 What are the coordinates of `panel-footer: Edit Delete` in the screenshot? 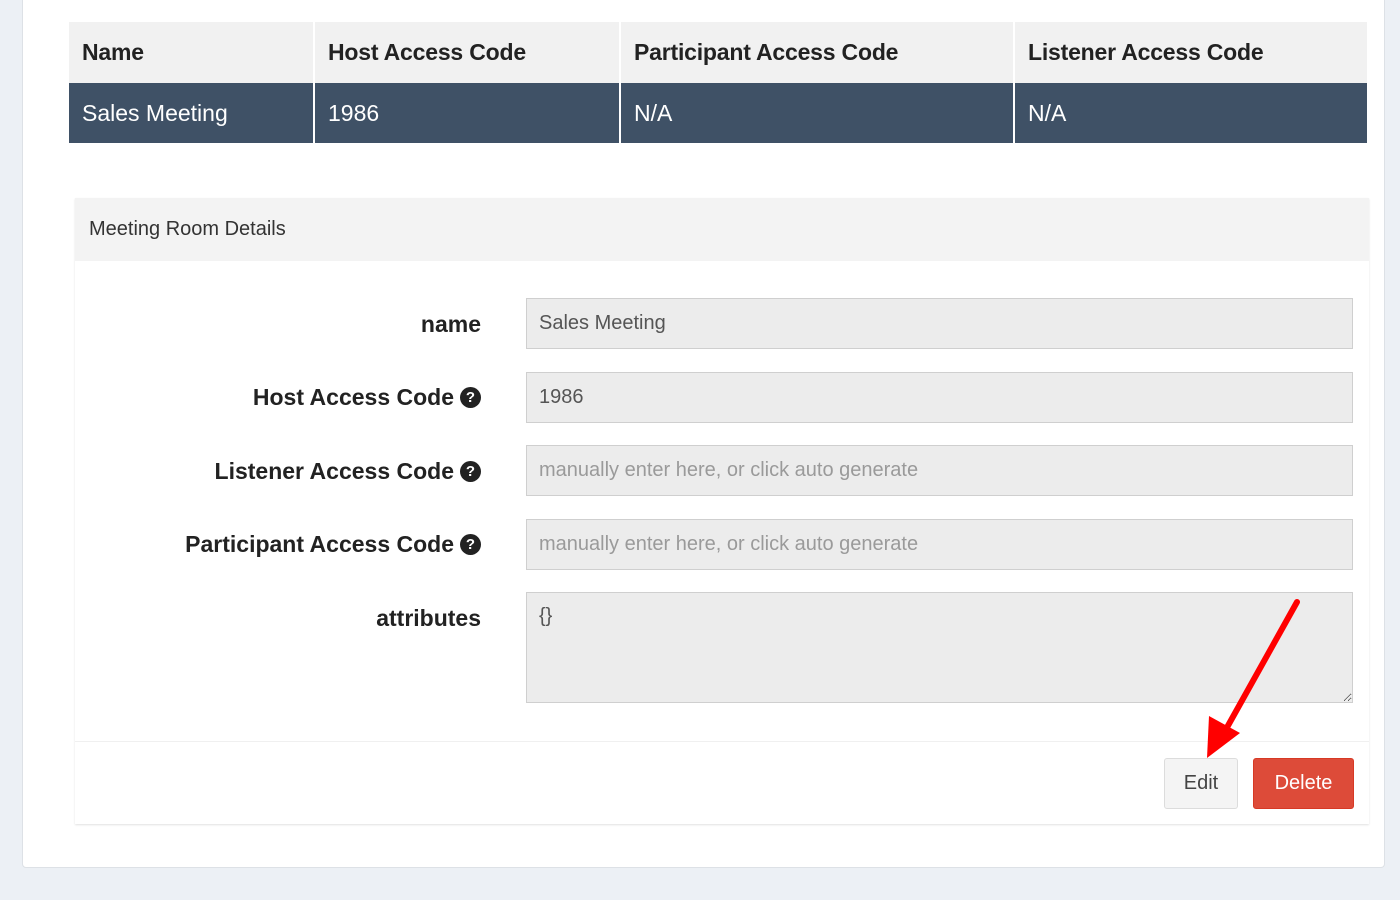 It's located at (722, 782).